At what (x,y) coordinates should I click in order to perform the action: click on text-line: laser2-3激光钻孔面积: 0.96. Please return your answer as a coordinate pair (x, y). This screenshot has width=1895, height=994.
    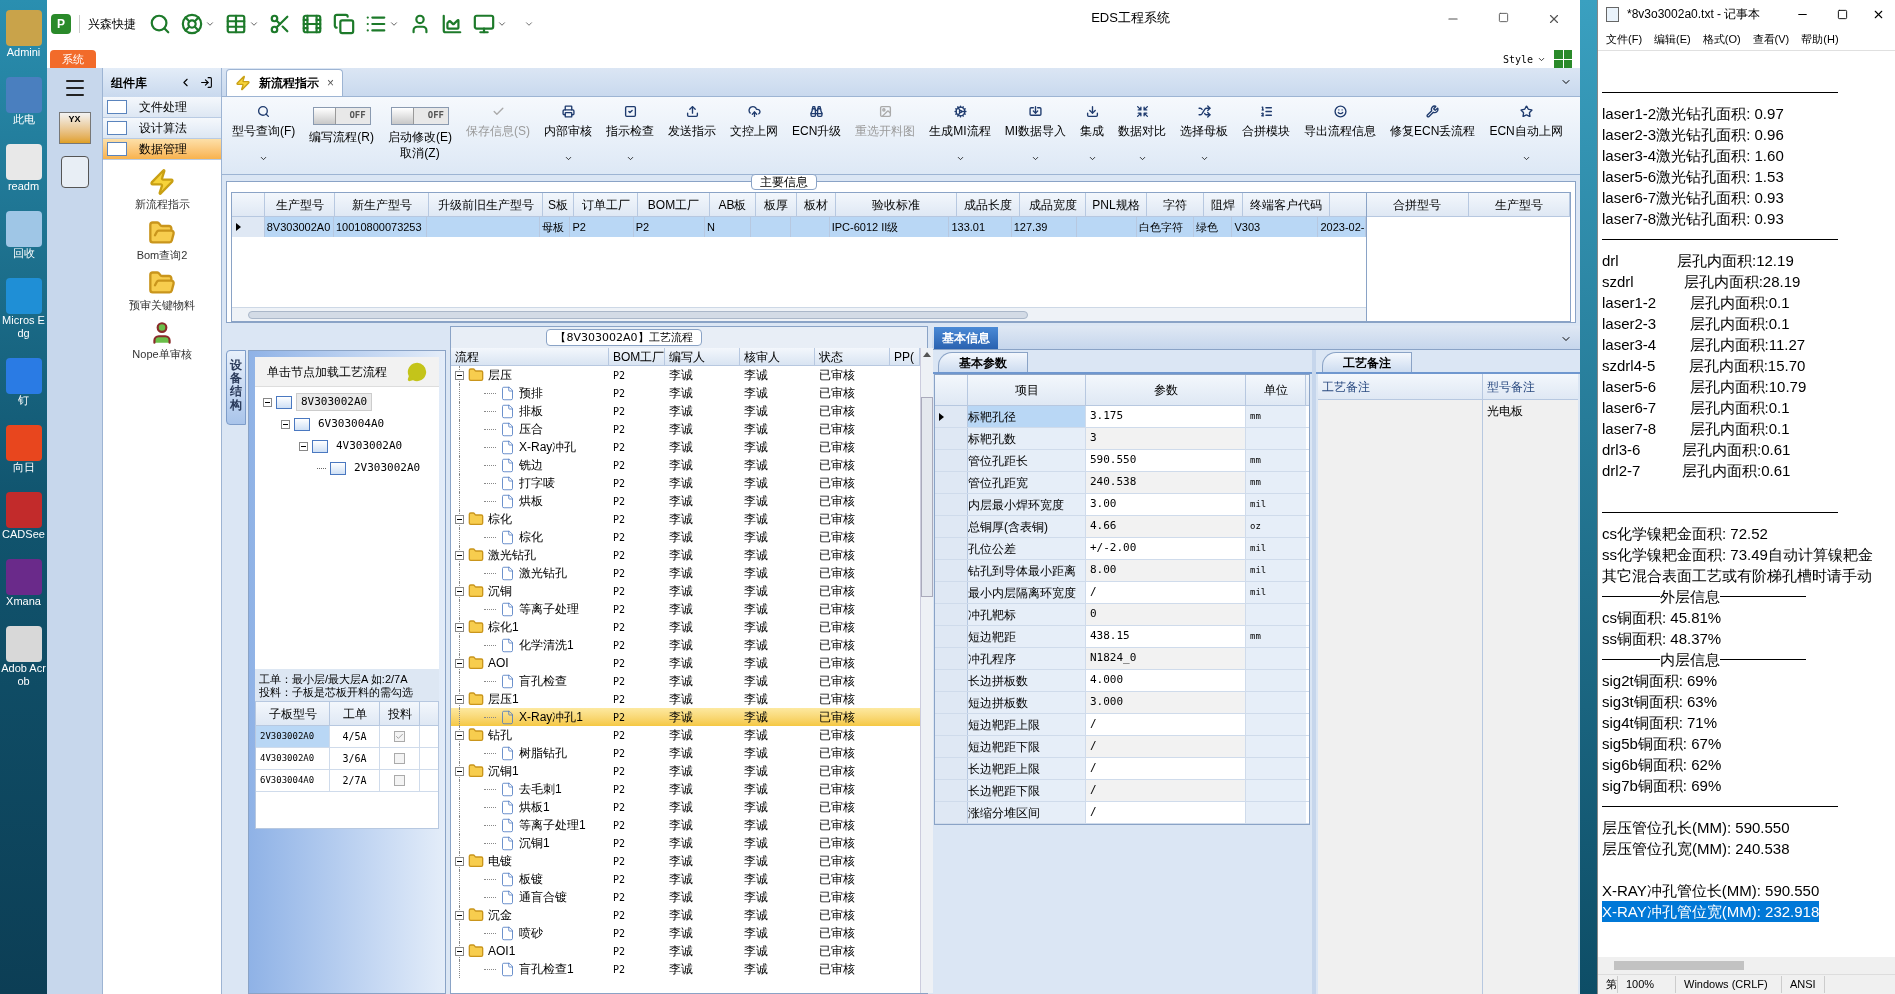
    Looking at the image, I should click on (1693, 135).